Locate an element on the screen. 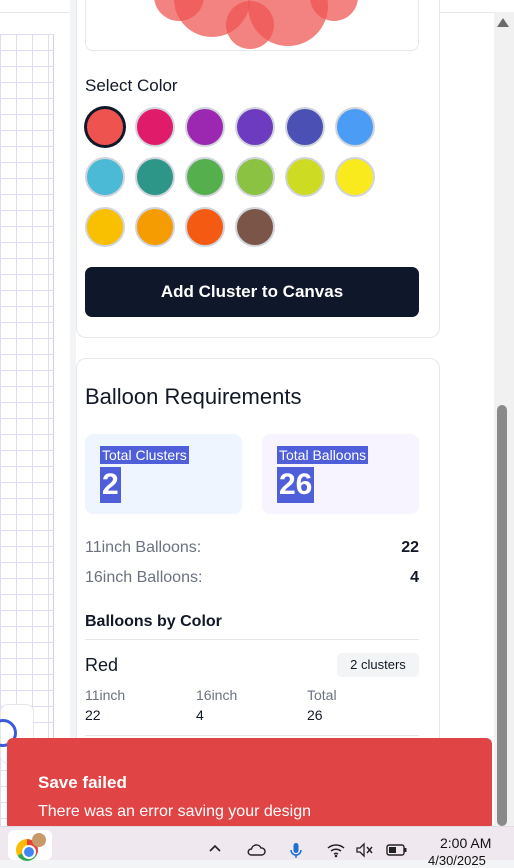 The image size is (514, 868). select-color-label: Select Color is located at coordinates (131, 85).